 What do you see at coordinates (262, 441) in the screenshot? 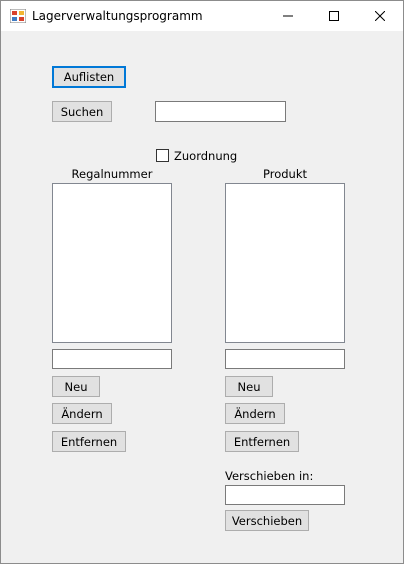
I see `product-remove-button: Entfernen` at bounding box center [262, 441].